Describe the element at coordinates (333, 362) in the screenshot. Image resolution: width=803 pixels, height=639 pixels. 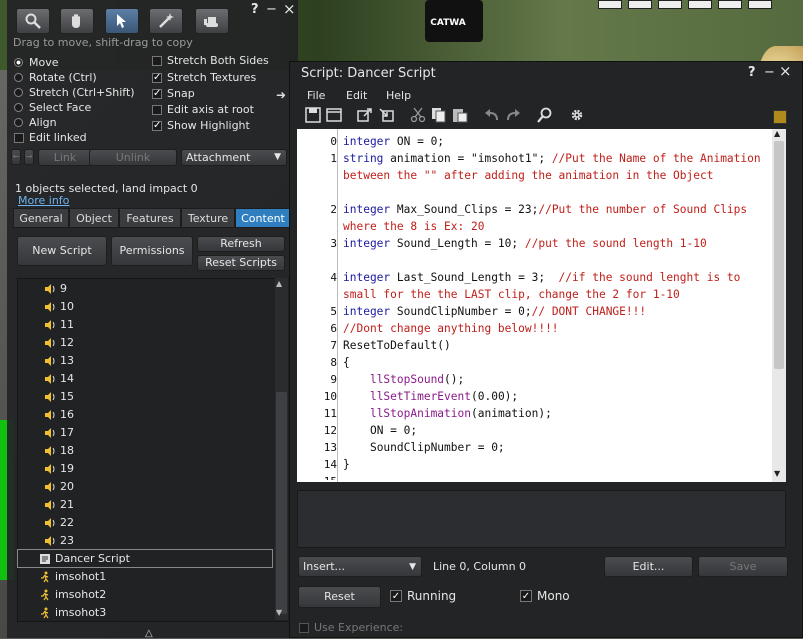
I see `line-number: 8` at that location.